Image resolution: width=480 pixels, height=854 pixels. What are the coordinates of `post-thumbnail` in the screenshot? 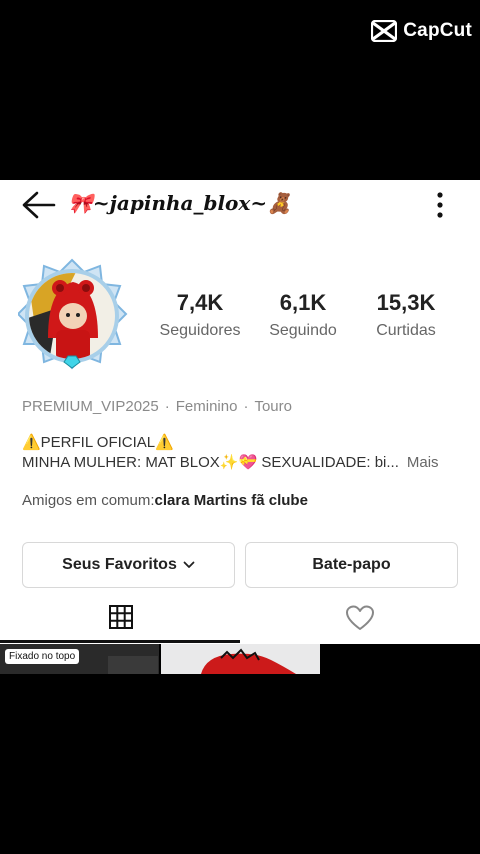 It's located at (240, 659).